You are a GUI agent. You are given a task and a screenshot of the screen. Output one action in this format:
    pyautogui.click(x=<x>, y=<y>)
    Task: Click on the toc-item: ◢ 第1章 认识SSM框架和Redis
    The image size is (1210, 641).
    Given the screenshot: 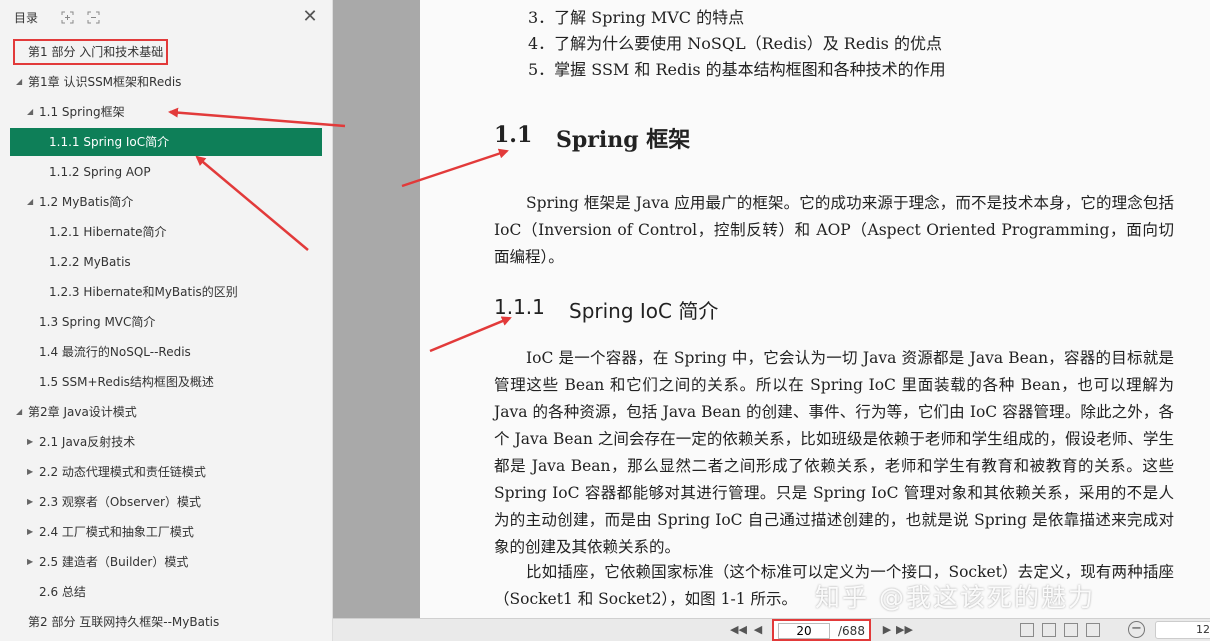 What is the action you would take?
    pyautogui.click(x=166, y=82)
    